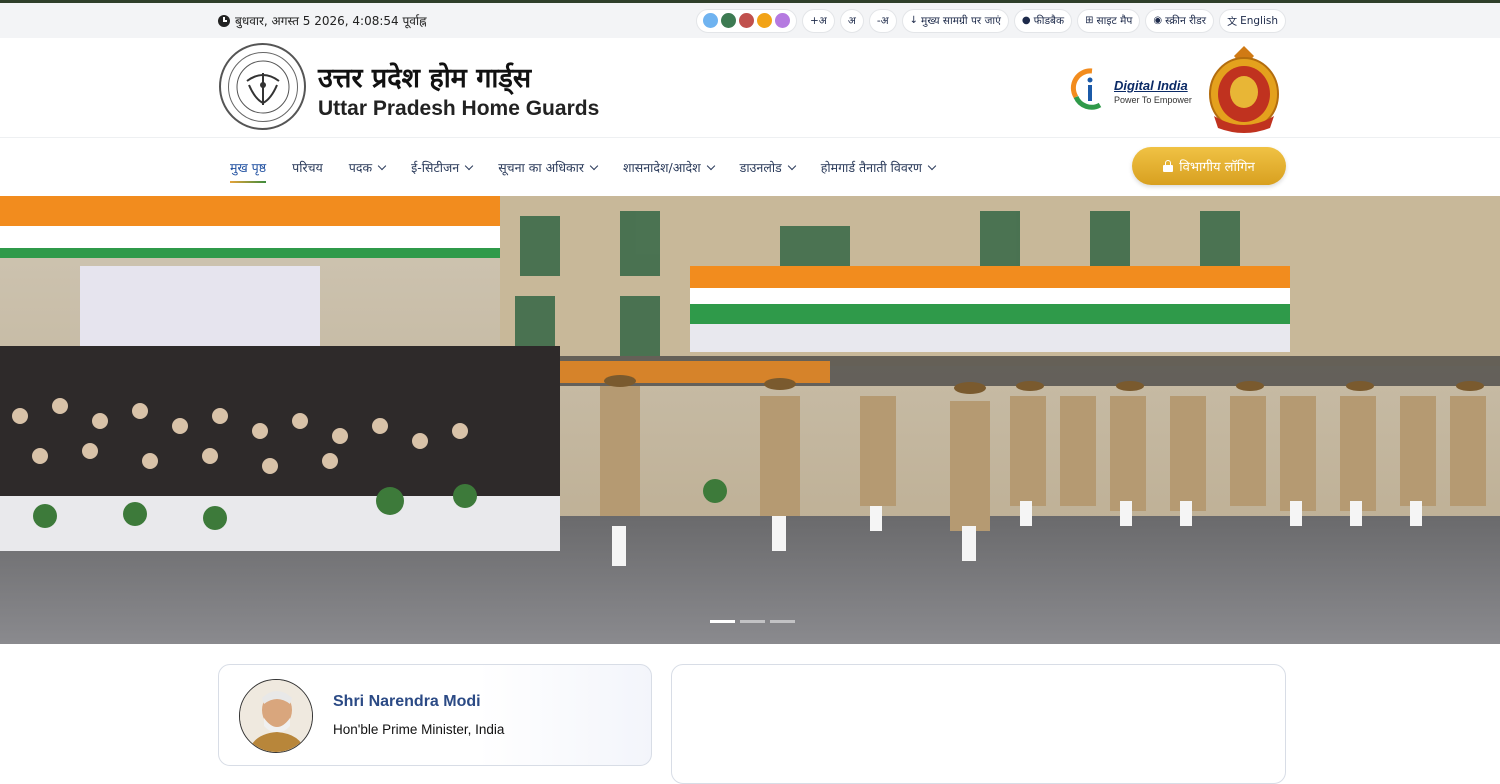 This screenshot has height=784, width=1500. I want to click on language-toggle: 文 English, so click(1252, 20).